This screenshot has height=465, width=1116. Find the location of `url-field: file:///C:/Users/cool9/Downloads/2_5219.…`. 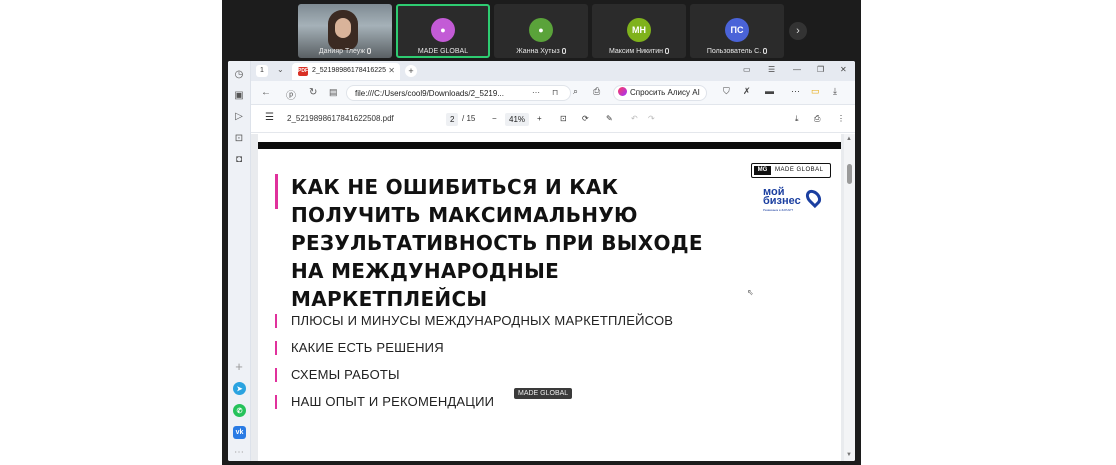

url-field: file:///C:/Users/cool9/Downloads/2_5219.… is located at coordinates (458, 93).